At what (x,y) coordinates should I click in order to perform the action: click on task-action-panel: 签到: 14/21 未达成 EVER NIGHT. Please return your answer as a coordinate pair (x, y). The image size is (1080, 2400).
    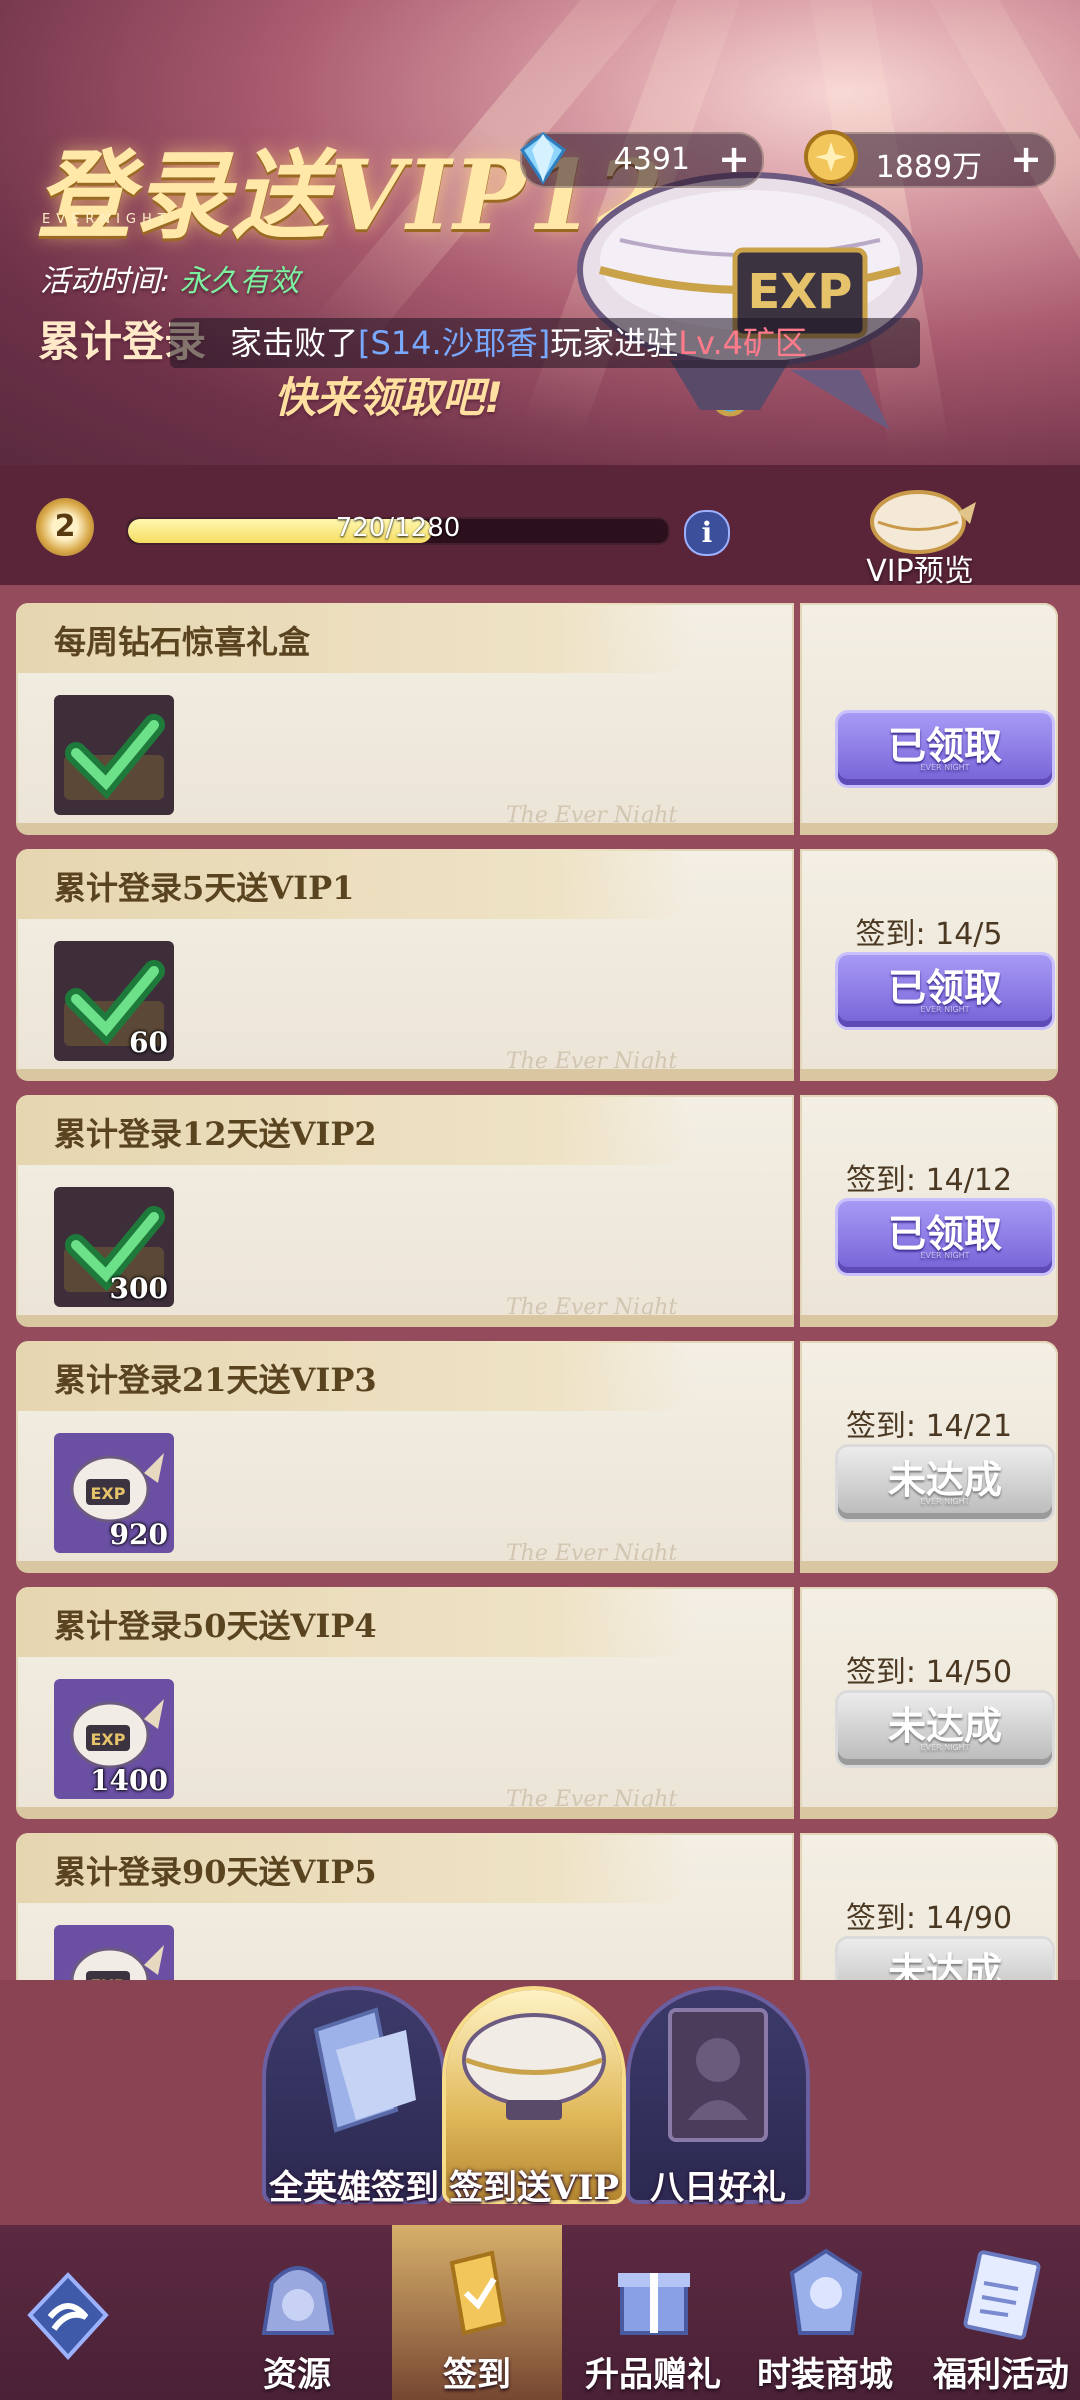
    Looking at the image, I should click on (929, 1457).